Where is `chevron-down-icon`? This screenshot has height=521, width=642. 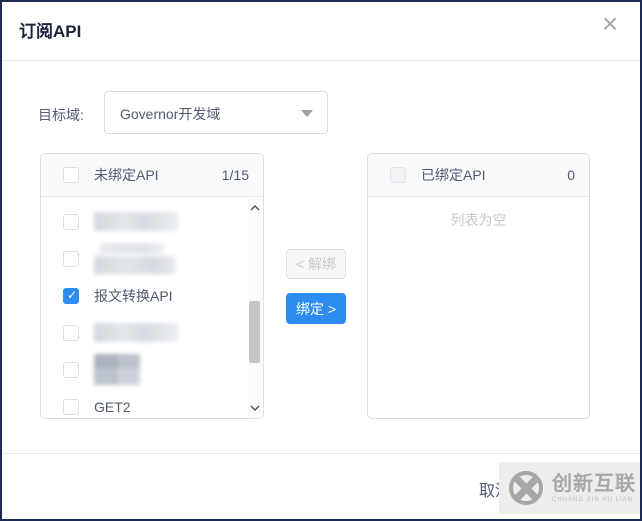 chevron-down-icon is located at coordinates (307, 113).